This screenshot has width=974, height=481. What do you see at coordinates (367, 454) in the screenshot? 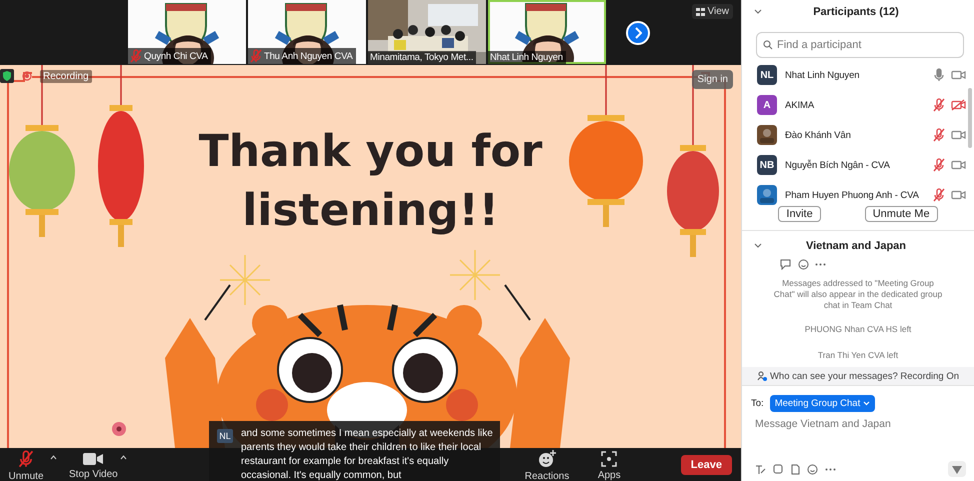
I see `caption-text: and some sometimes I mean especially at weekends like parents they would take their children to like their local restaurant for example for breakfast it's equally occasional. It's equally common, but` at bounding box center [367, 454].